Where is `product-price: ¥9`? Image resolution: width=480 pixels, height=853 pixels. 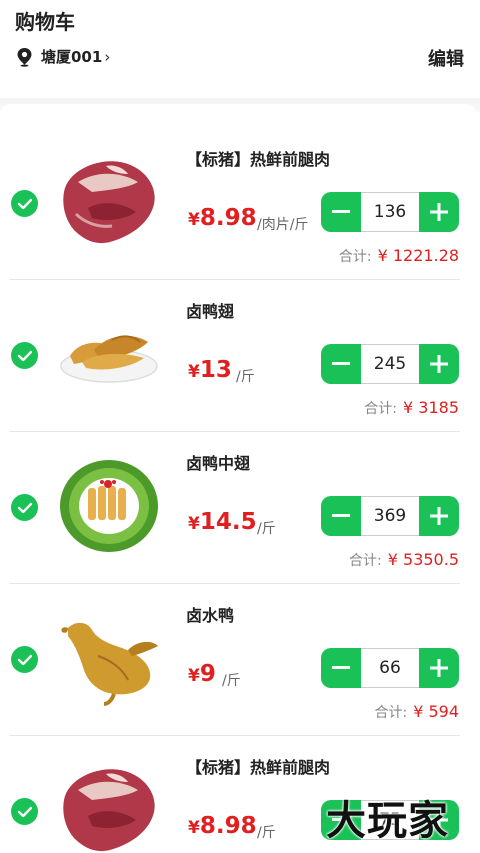
product-price: ¥9 is located at coordinates (202, 674).